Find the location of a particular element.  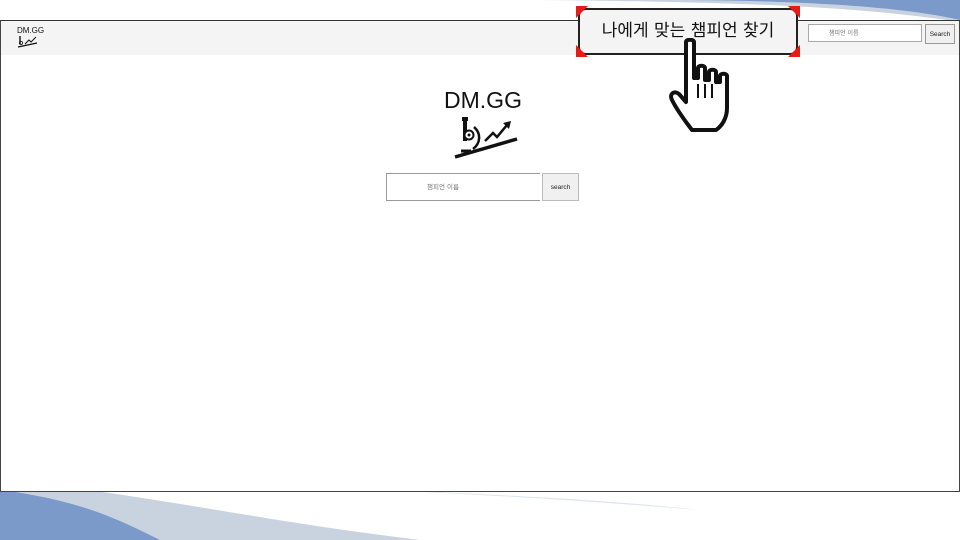

main-logo: DM.GG is located at coordinates (483, 124).